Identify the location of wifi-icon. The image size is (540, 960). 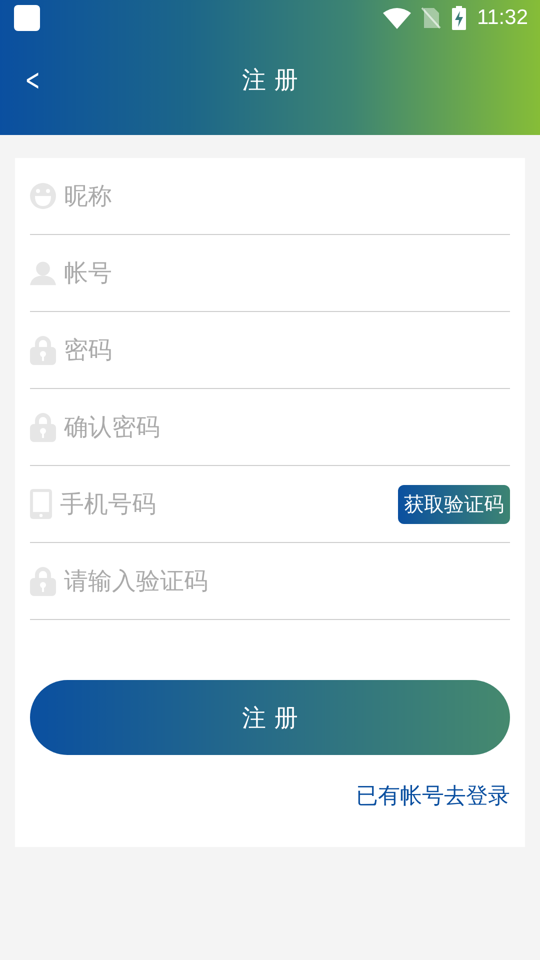
(397, 18).